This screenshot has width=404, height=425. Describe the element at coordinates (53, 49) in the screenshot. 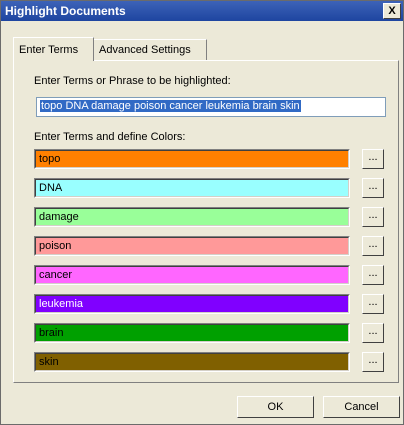

I see `tab-enter-terms: Enter Terms` at that location.